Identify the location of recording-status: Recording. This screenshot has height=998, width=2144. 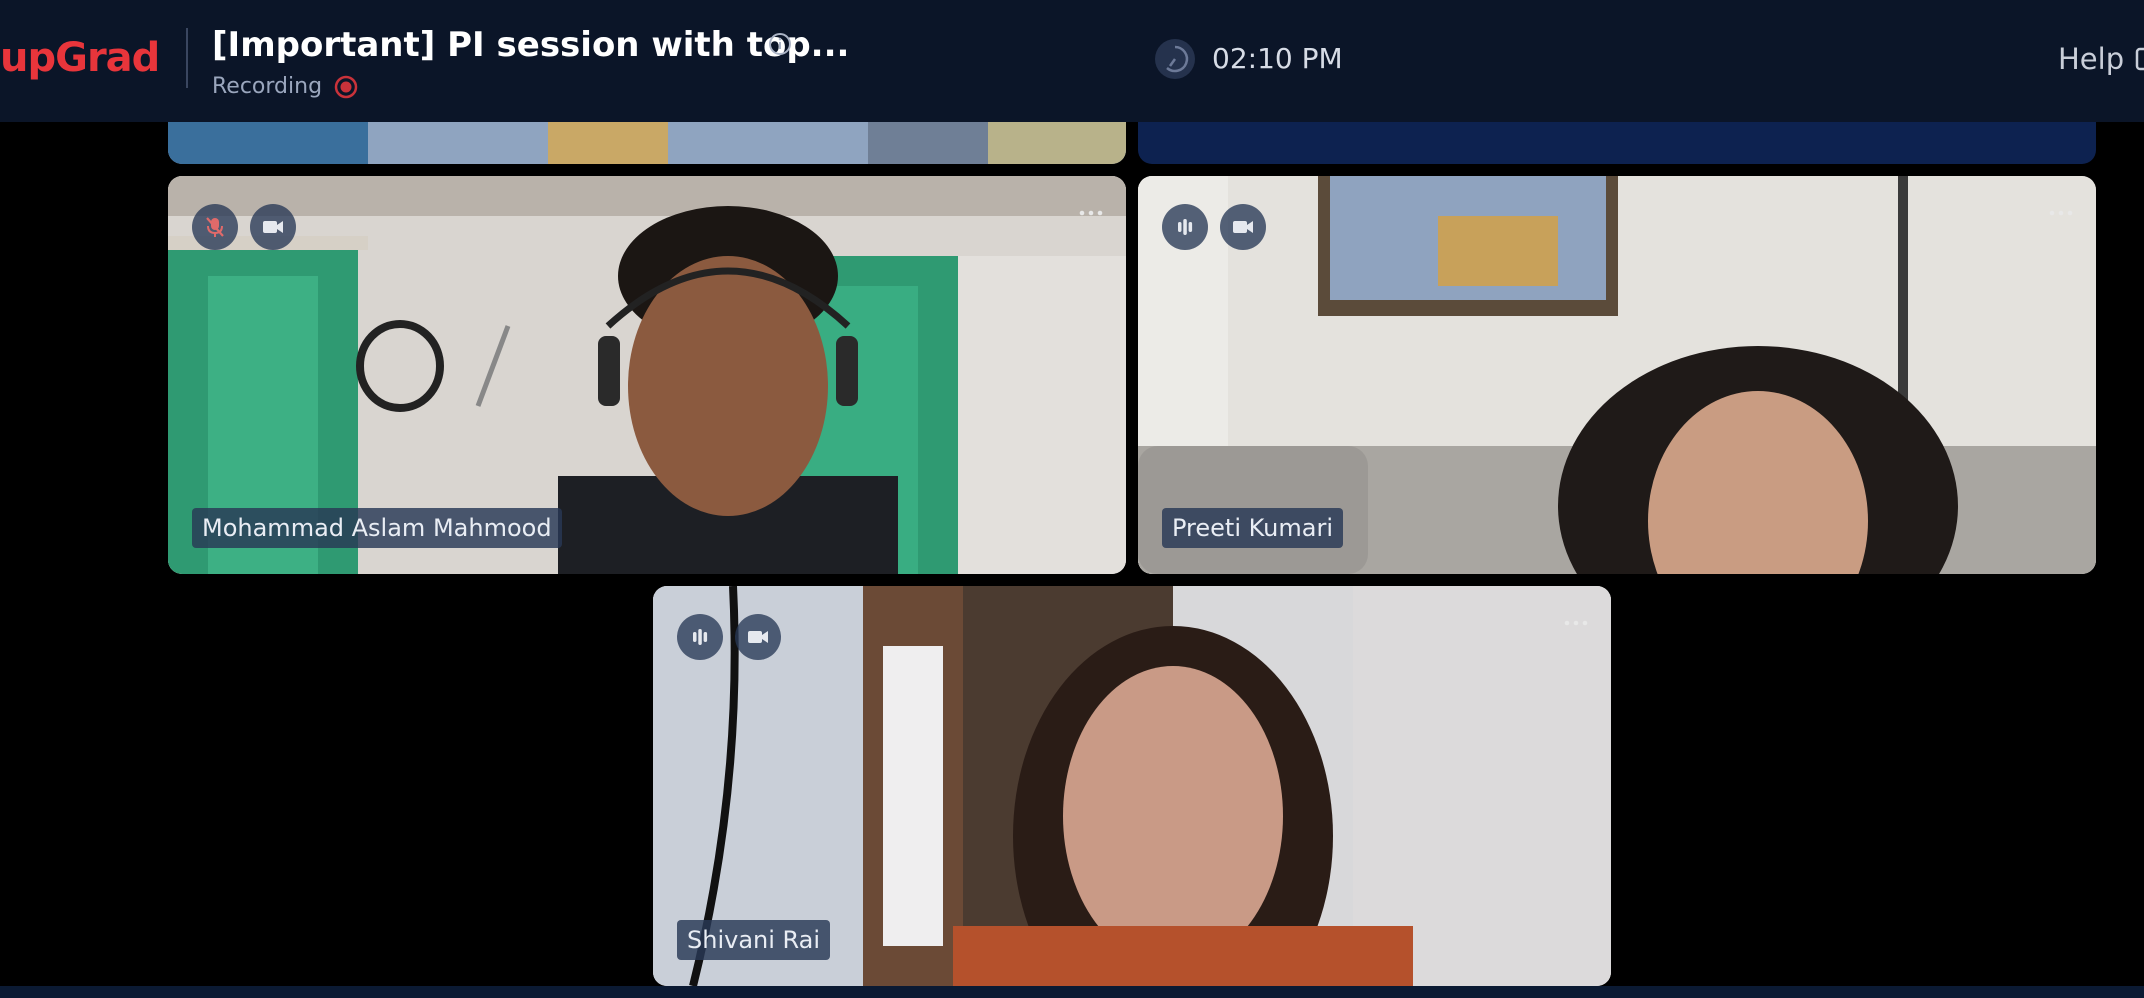
(285, 87).